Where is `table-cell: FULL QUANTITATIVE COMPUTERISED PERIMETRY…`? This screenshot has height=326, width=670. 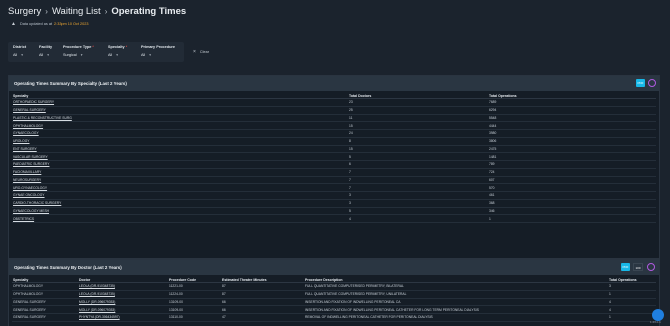 table-cell: FULL QUANTITATIVE COMPUTERISED PERIMETRY… is located at coordinates (456, 294).